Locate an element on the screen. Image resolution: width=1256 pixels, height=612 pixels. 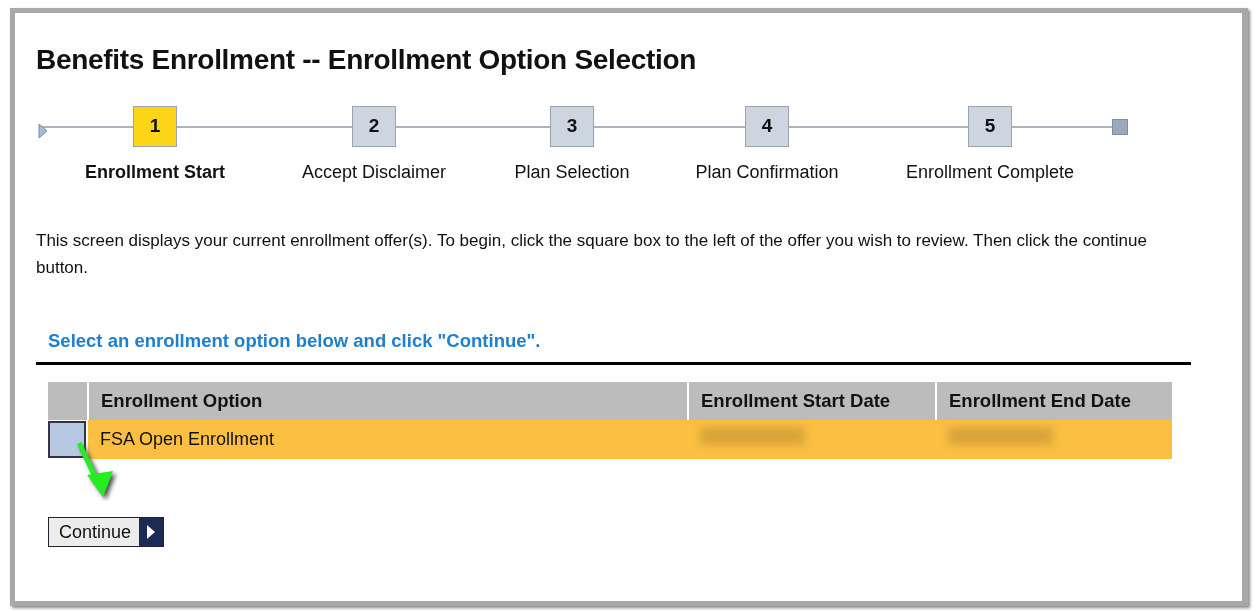
step-number: 4 is located at coordinates (767, 126).